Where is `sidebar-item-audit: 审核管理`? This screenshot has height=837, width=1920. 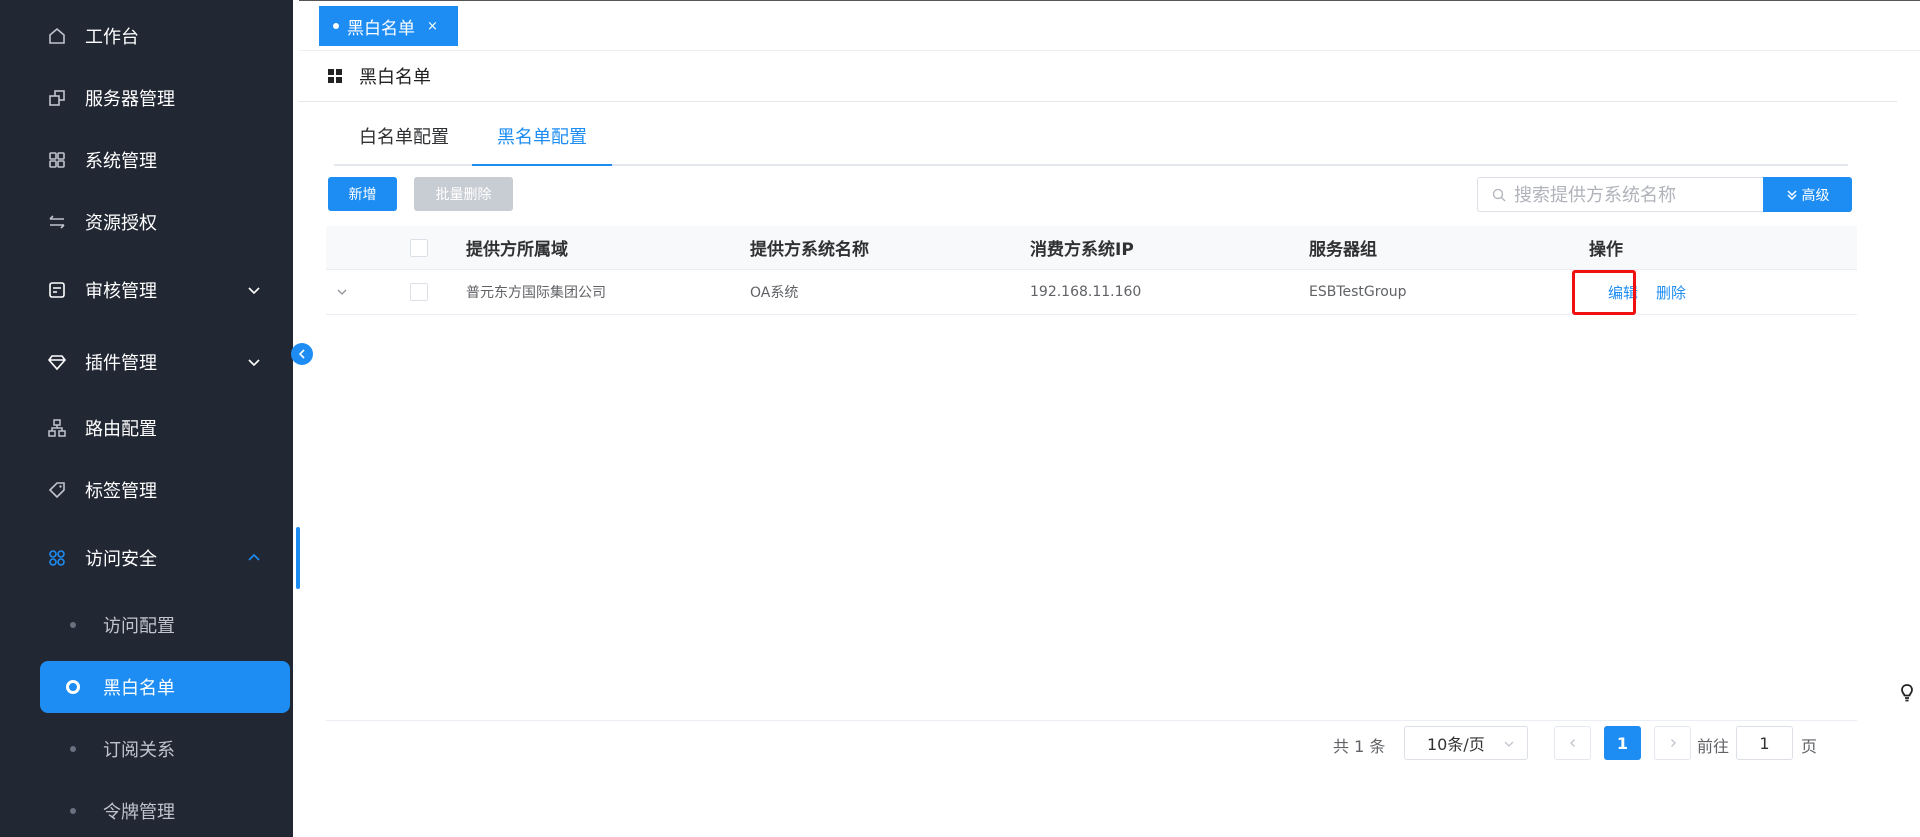
sidebar-item-audit: 审核管理 is located at coordinates (146, 290).